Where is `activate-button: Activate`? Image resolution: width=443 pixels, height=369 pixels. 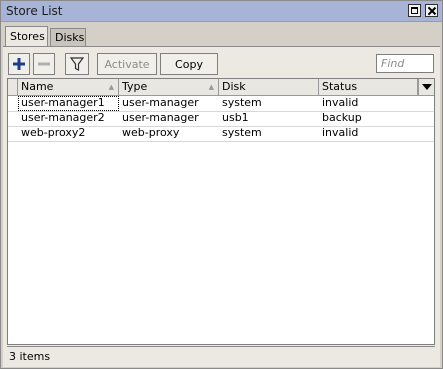 activate-button: Activate is located at coordinates (127, 64).